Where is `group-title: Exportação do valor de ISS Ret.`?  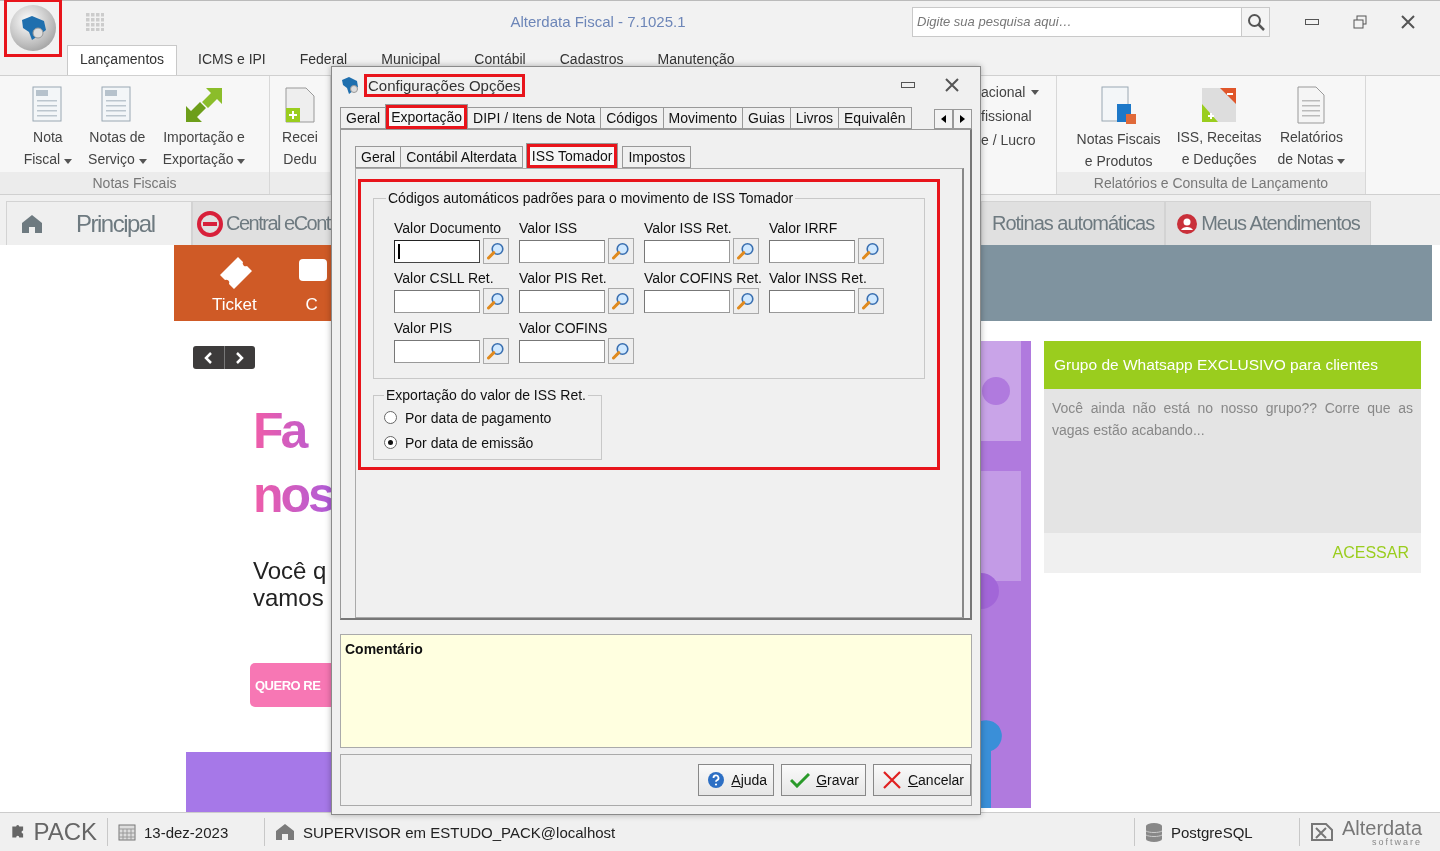 group-title: Exportação do valor de ISS Ret. is located at coordinates (486, 395).